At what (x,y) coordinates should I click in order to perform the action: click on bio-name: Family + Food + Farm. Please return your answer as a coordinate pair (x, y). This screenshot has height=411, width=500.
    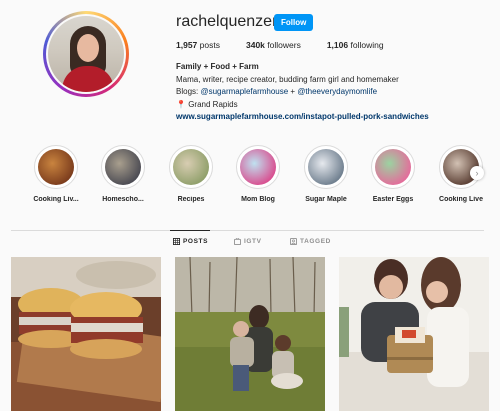
    Looking at the image, I should click on (217, 66).